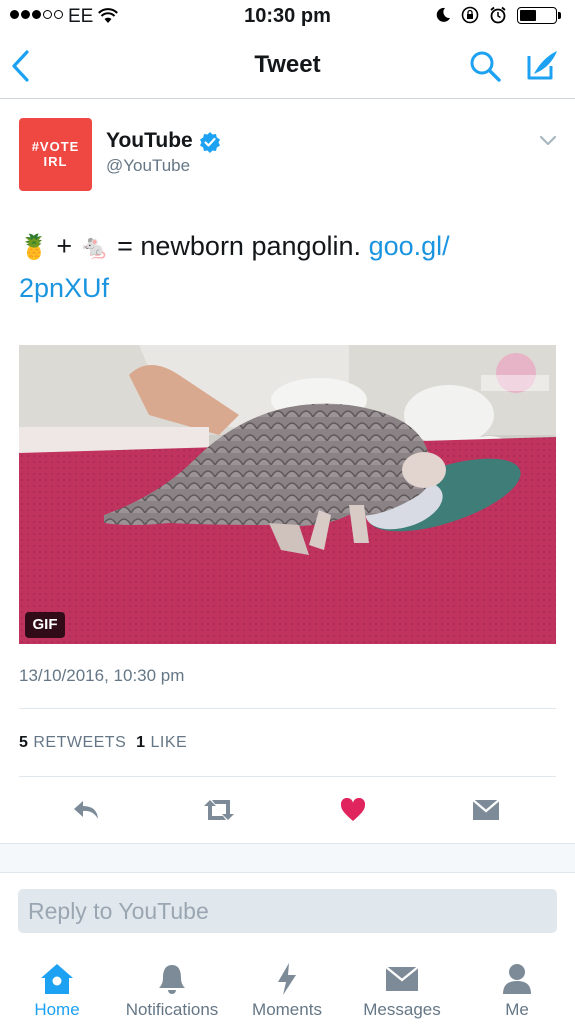 Image resolution: width=575 pixels, height=1024 pixels. Describe the element at coordinates (169, 742) in the screenshot. I see `likes-label: LIKE` at that location.